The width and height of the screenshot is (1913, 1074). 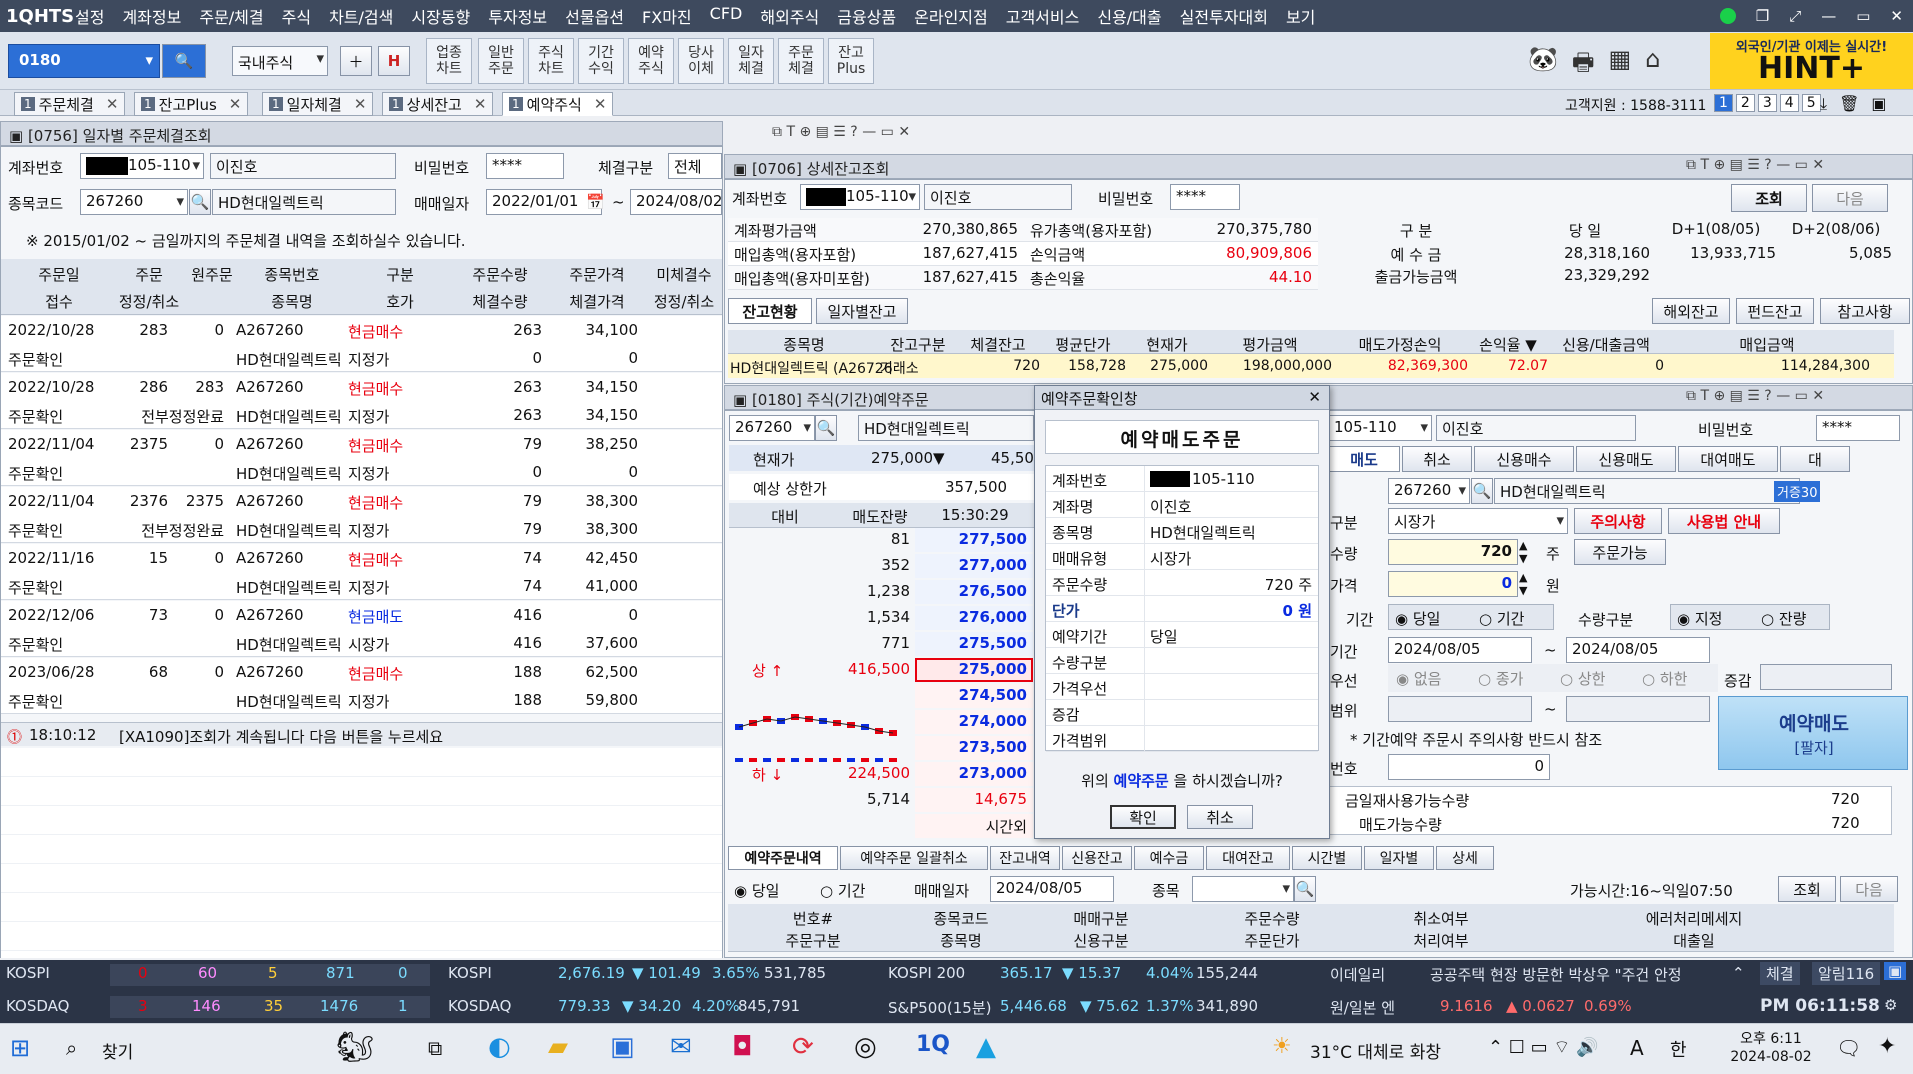 I want to click on tab-2: 1 일자체결 ✕, so click(x=318, y=104).